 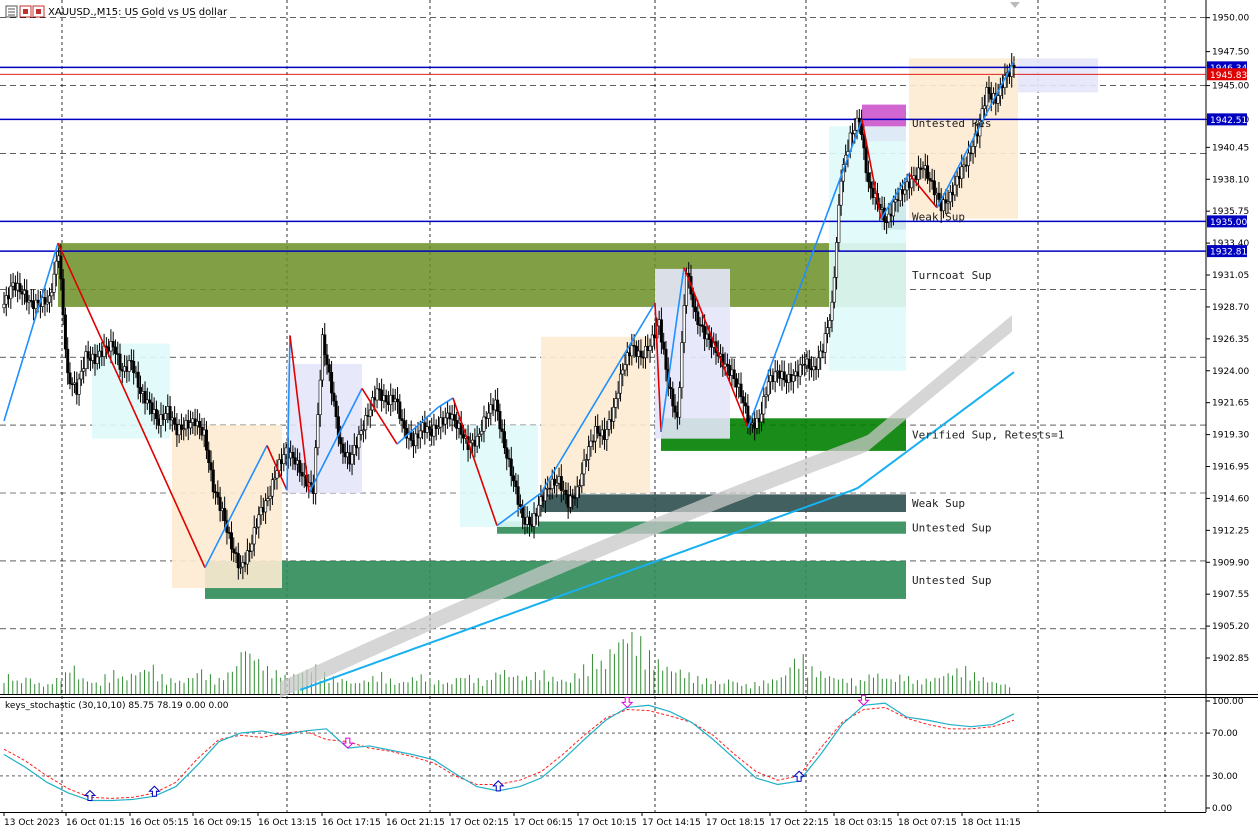 I want to click on time-tick-label: 13 Oct 2023, so click(x=32, y=823).